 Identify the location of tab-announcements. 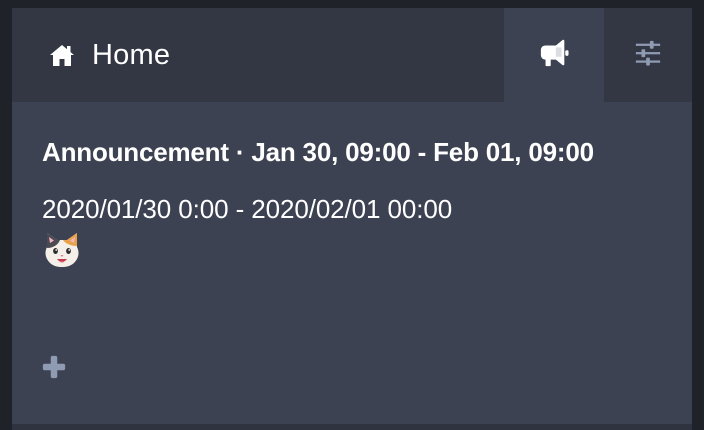
(554, 55).